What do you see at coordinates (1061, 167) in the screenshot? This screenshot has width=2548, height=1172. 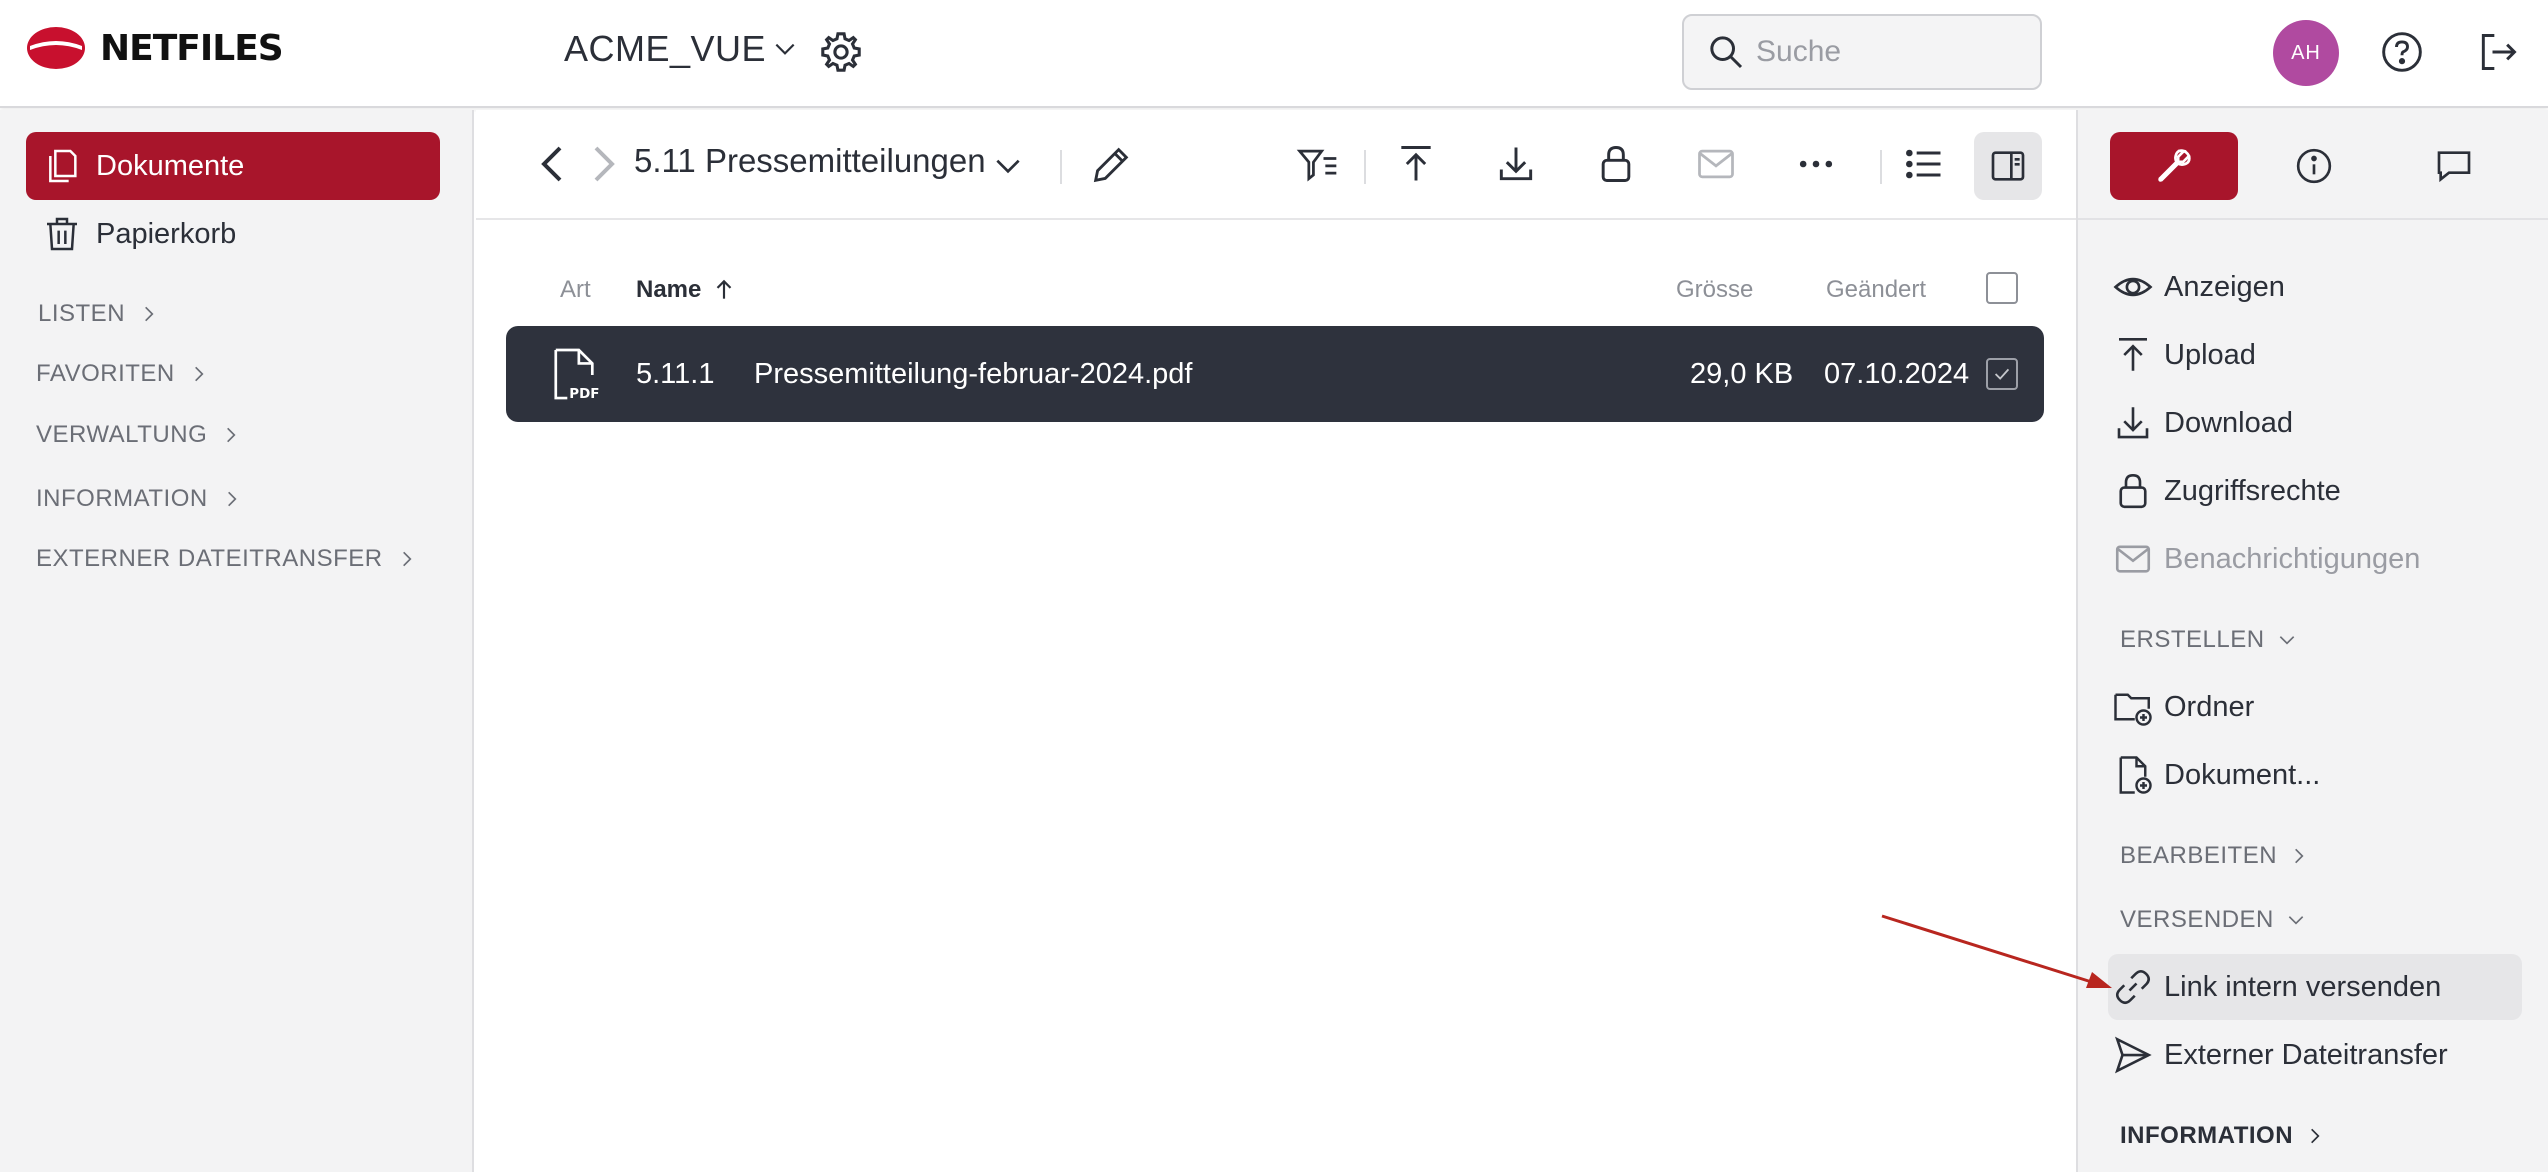 I see `toolbar-divider` at bounding box center [1061, 167].